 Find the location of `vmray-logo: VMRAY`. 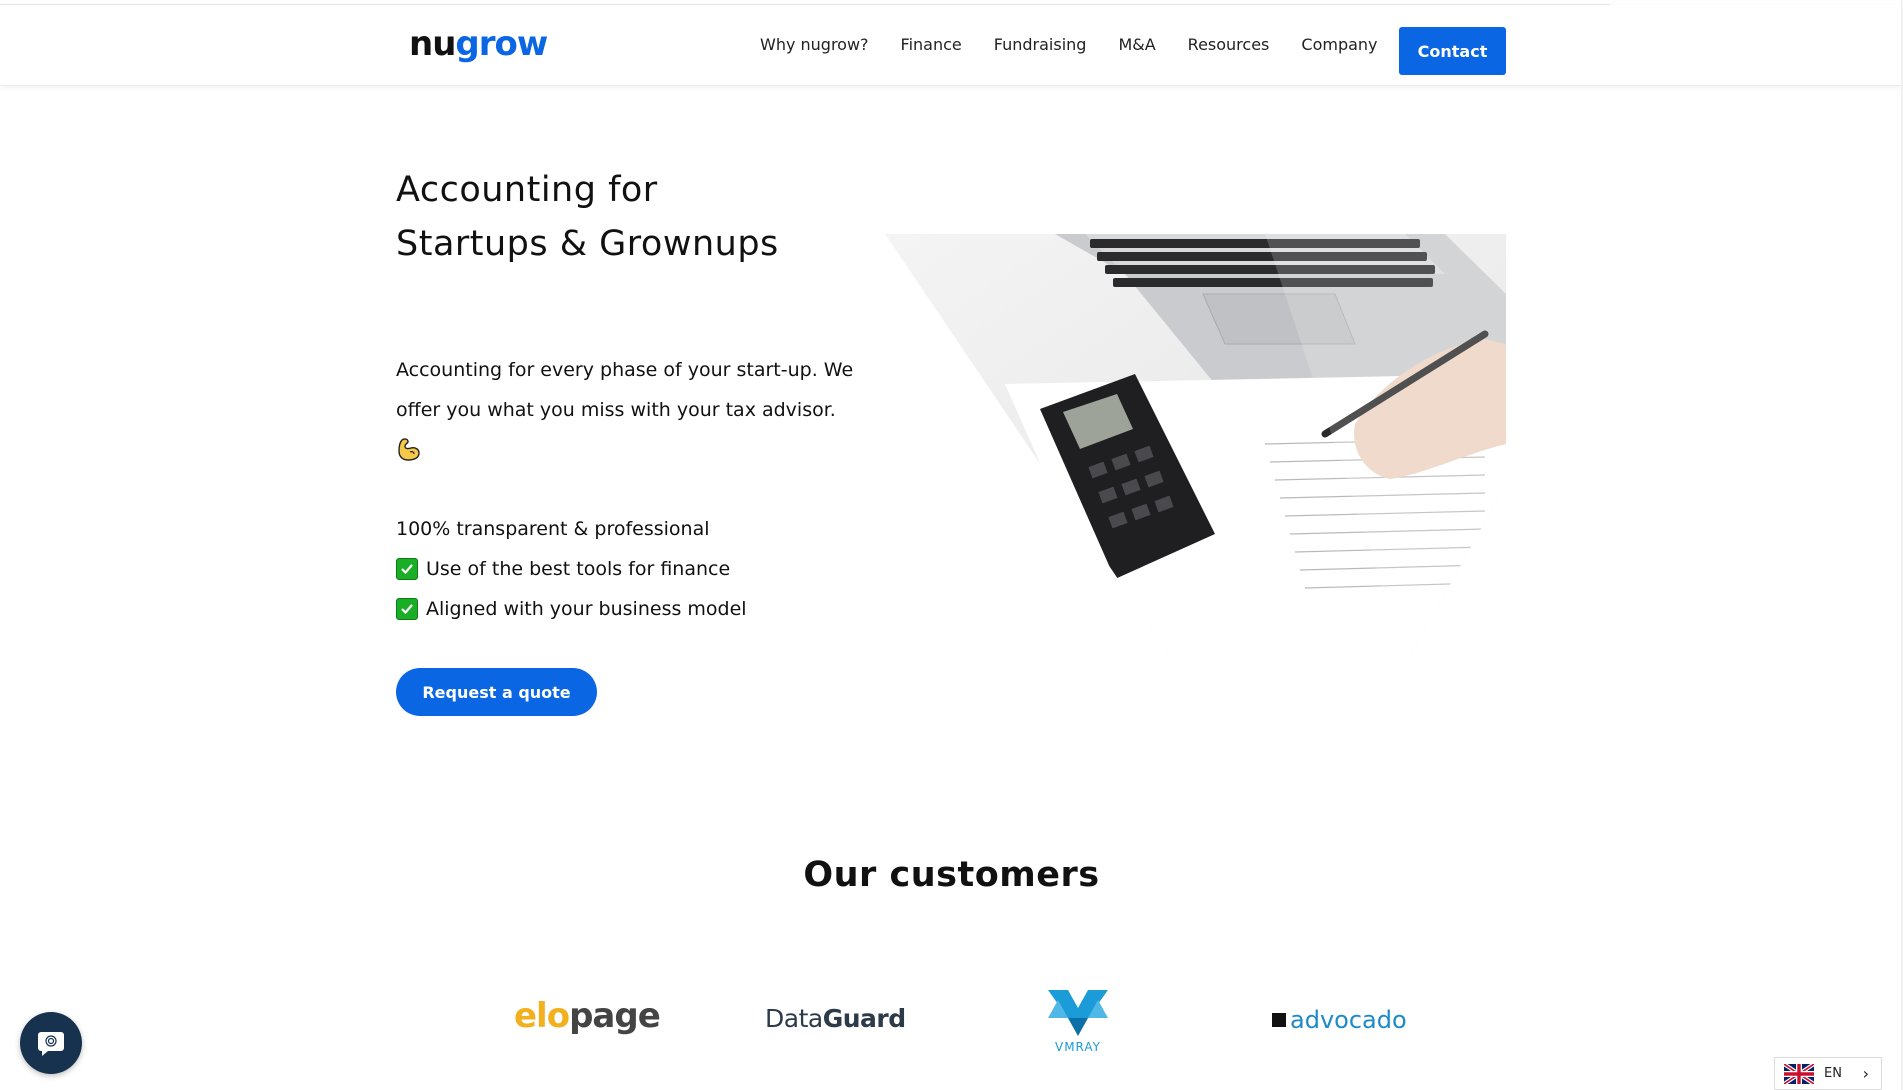

vmray-logo: VMRAY is located at coordinates (1078, 1022).